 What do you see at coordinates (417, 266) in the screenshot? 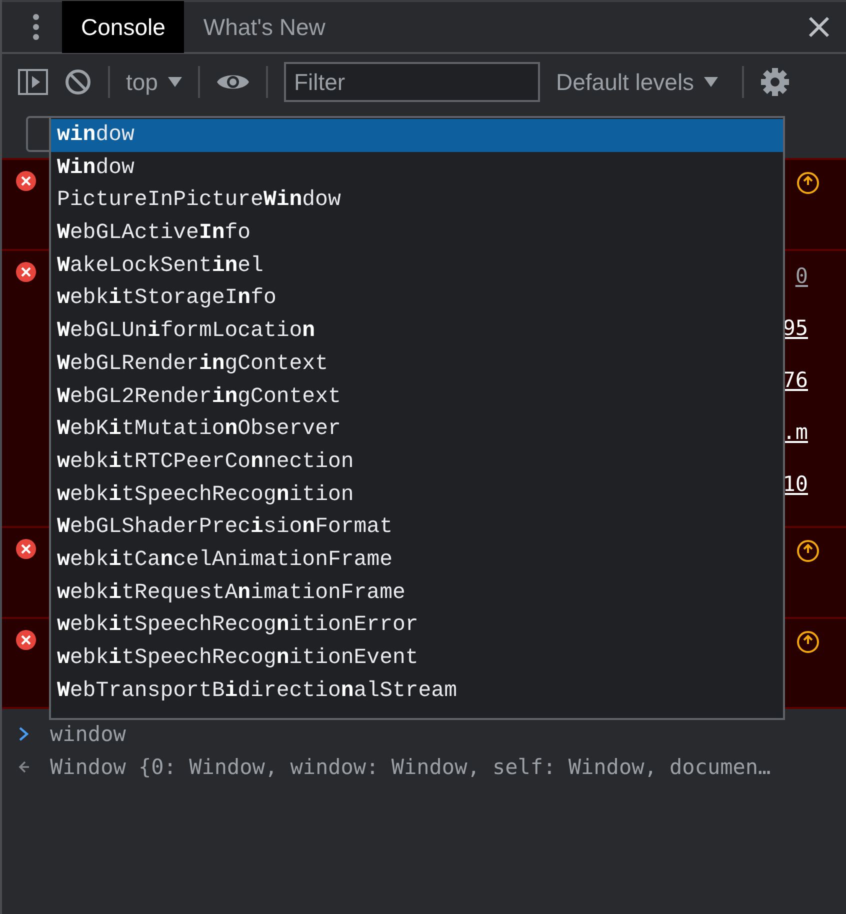
I see `suggestion-item: WakeLockSentinel` at bounding box center [417, 266].